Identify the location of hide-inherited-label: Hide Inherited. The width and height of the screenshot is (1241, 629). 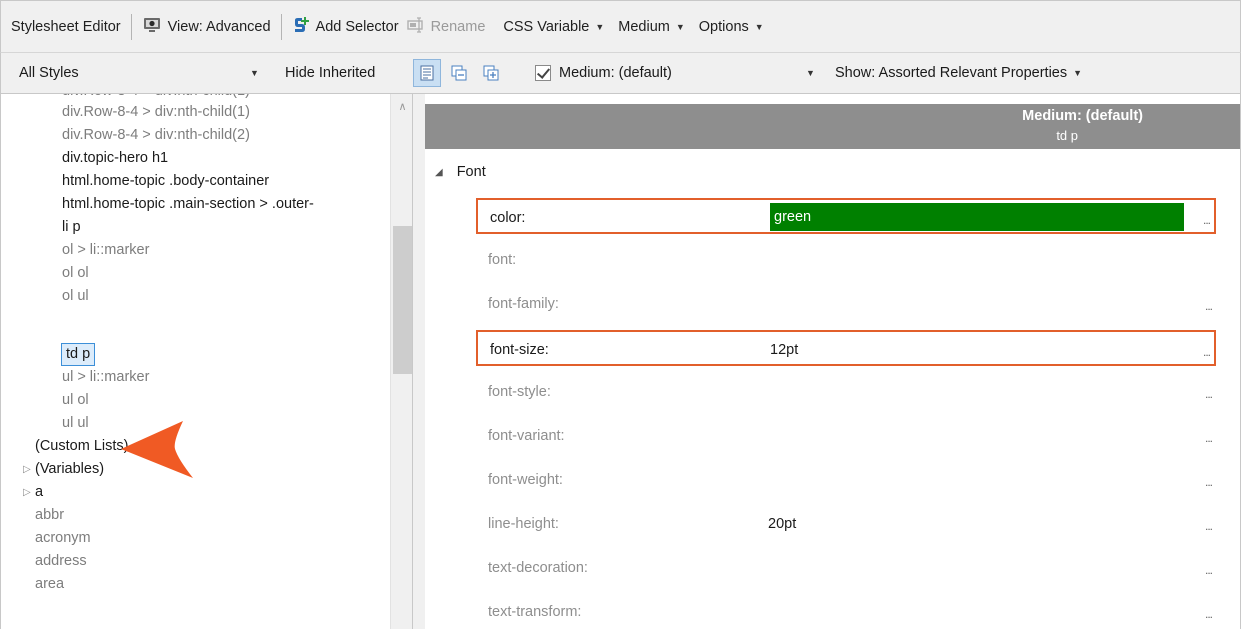
(330, 73).